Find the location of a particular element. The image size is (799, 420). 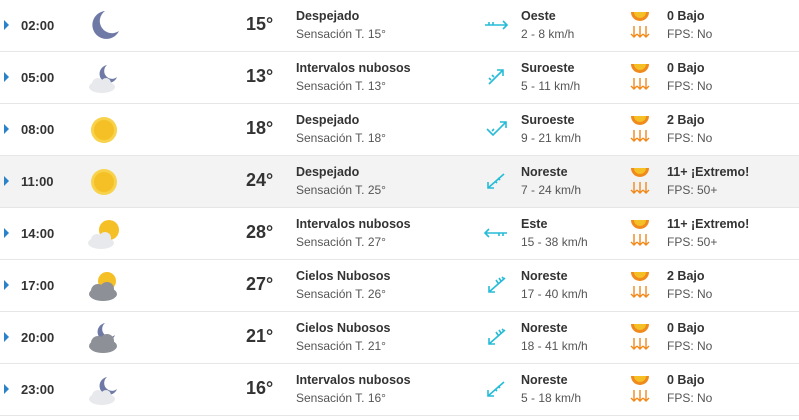

feels-like: Sensación T. 27° is located at coordinates (341, 242).